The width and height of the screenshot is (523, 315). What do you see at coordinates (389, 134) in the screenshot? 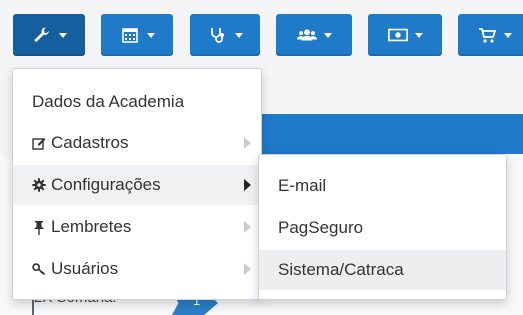
I see `content-header-bar` at bounding box center [389, 134].